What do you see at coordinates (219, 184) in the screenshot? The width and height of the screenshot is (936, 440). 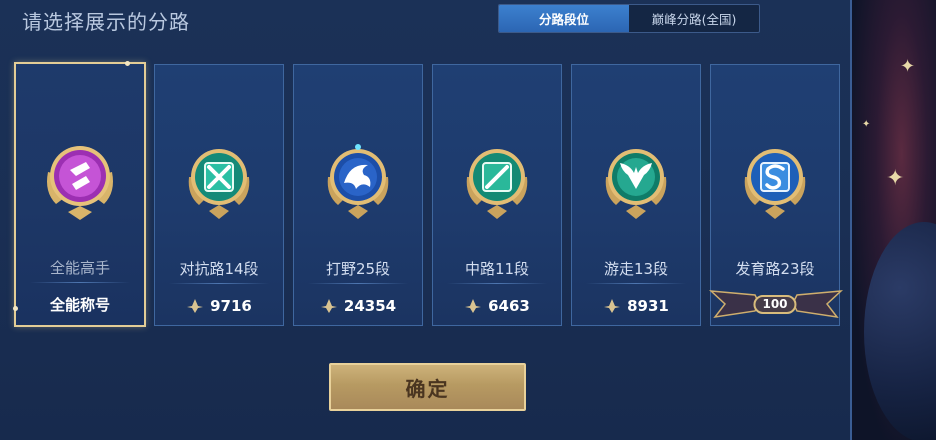 I see `clash-lane-emblem-icon` at bounding box center [219, 184].